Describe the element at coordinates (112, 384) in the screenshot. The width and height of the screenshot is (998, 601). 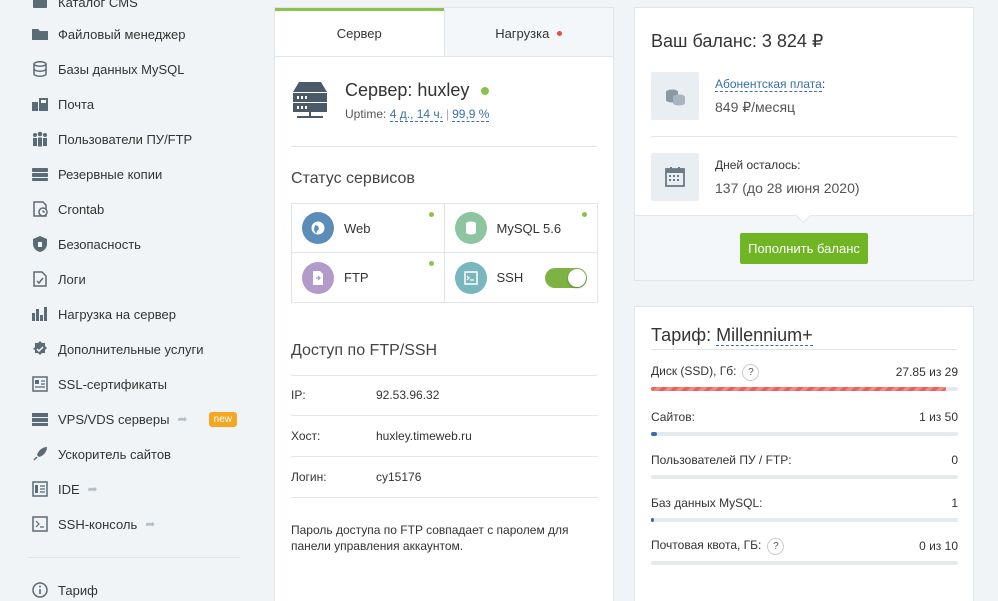
I see `sidebar-item-label: SSL-сертификаты` at that location.